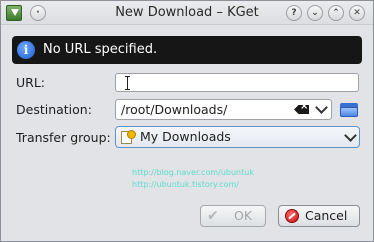 Image resolution: width=374 pixels, height=242 pixels. I want to click on browse-folder-button, so click(349, 109).